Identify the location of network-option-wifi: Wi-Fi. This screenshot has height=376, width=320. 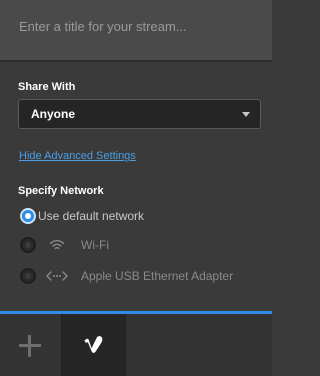
(138, 246).